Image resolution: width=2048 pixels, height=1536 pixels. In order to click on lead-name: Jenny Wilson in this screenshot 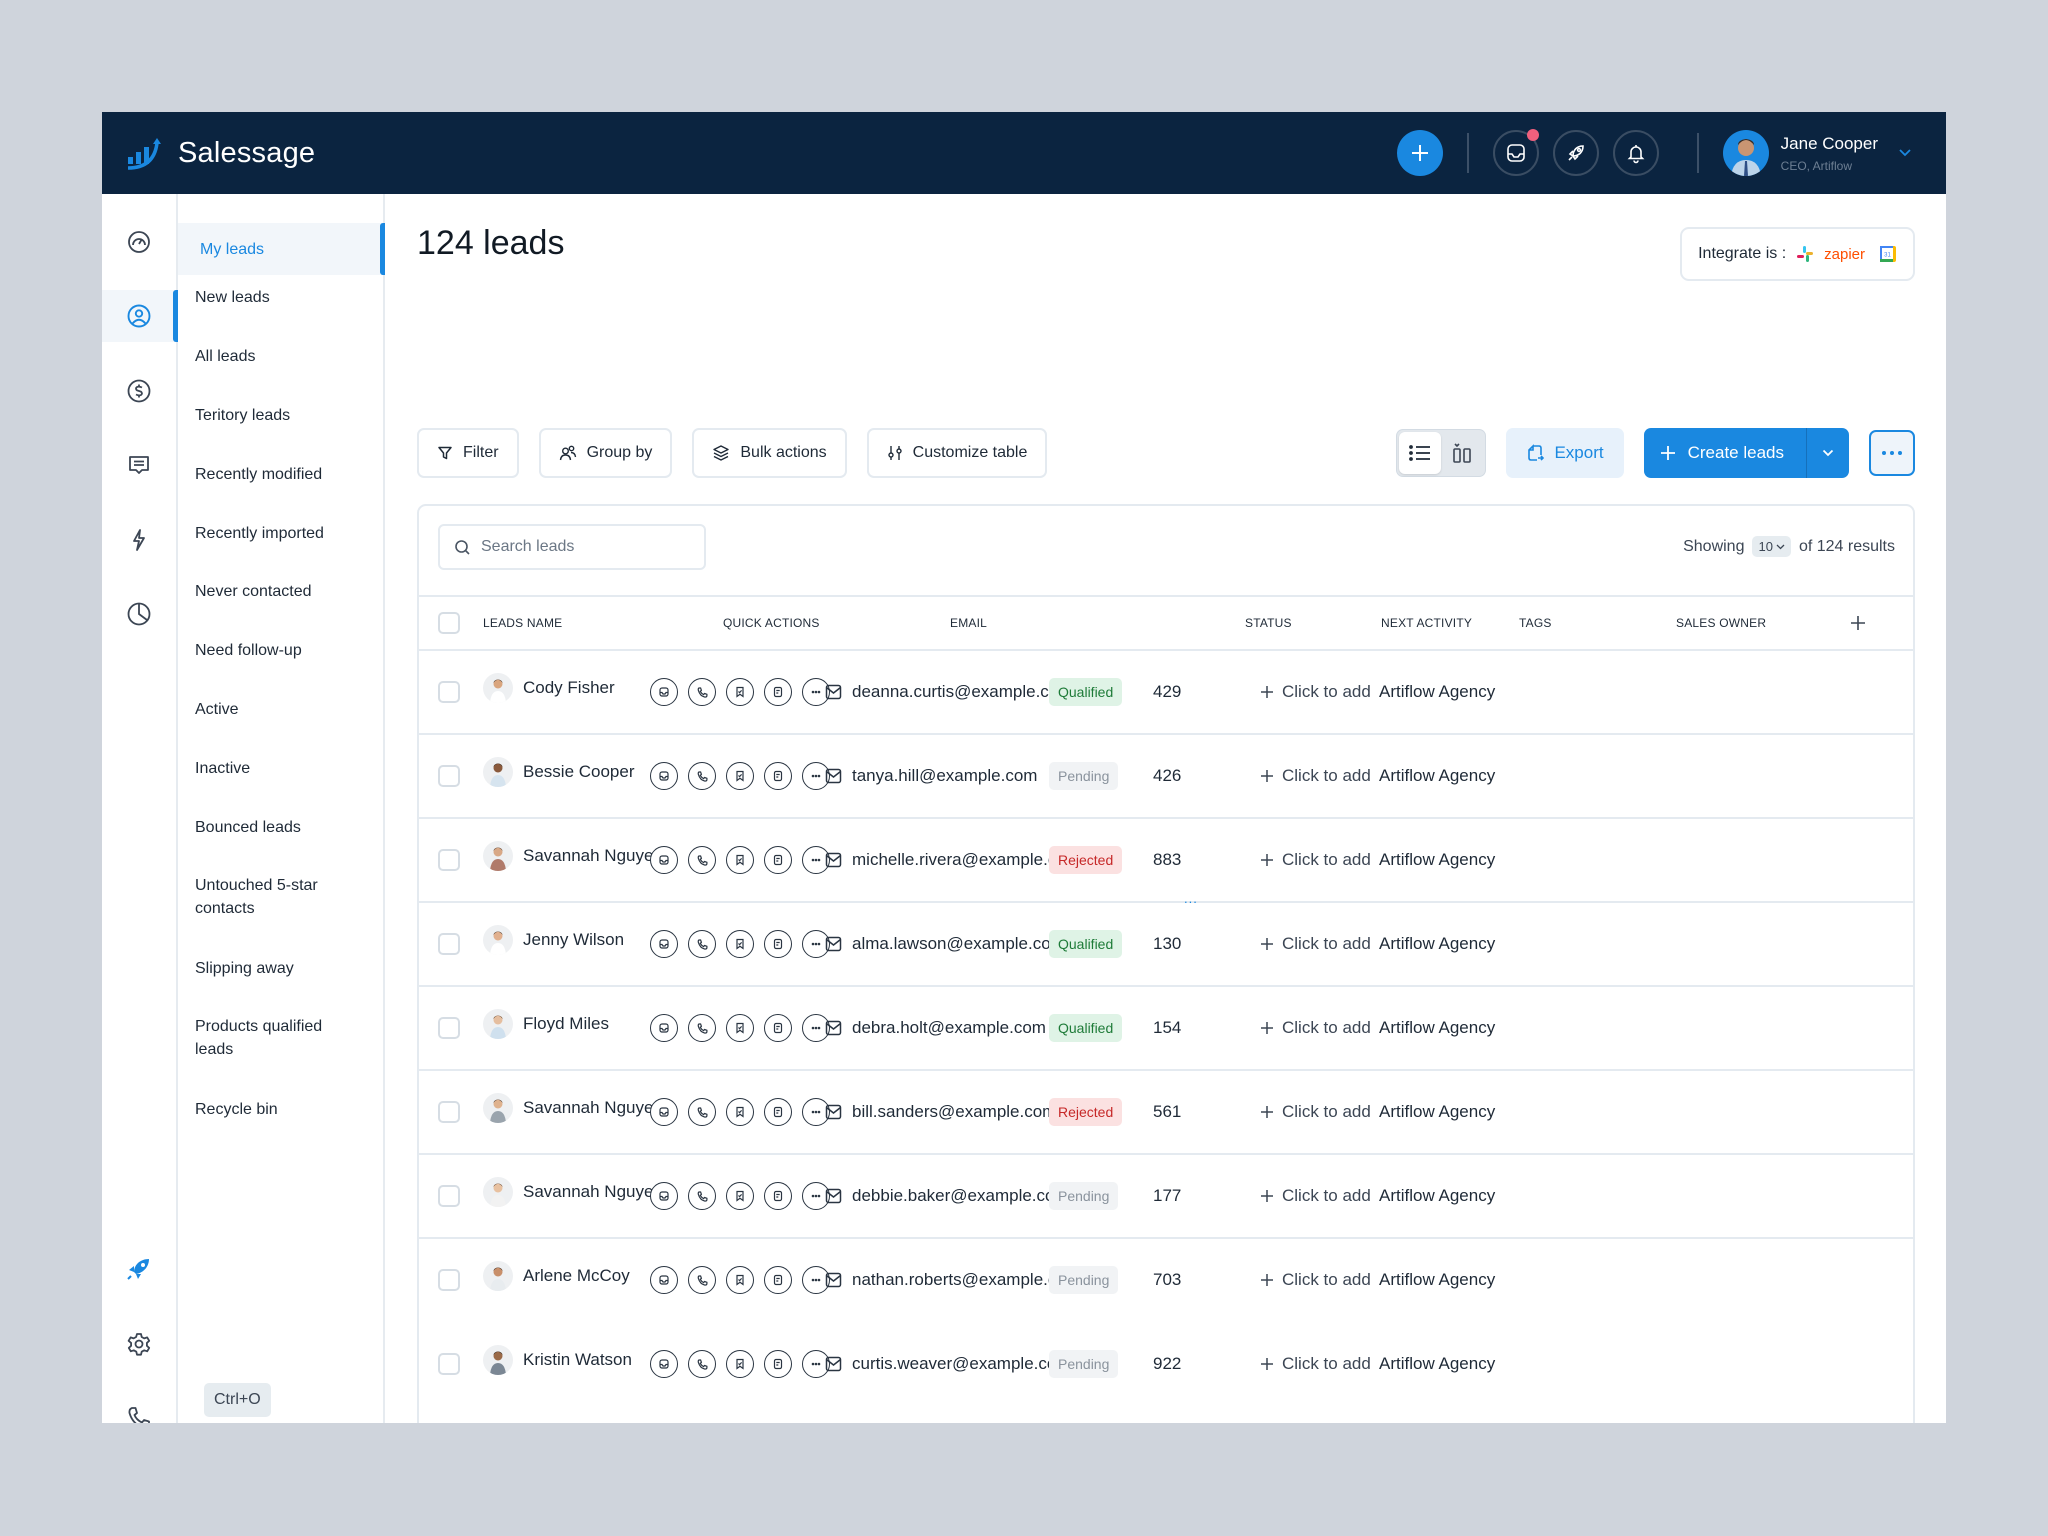, I will do `click(573, 940)`.